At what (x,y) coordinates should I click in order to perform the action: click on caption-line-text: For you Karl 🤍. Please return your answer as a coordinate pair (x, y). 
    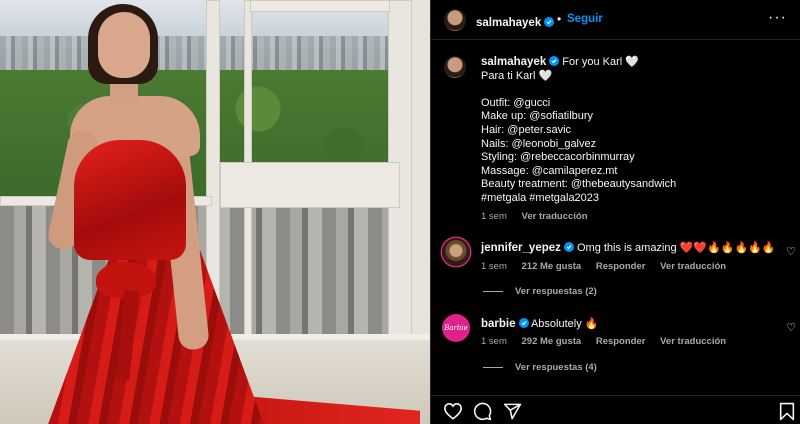
    Looking at the image, I should click on (600, 62).